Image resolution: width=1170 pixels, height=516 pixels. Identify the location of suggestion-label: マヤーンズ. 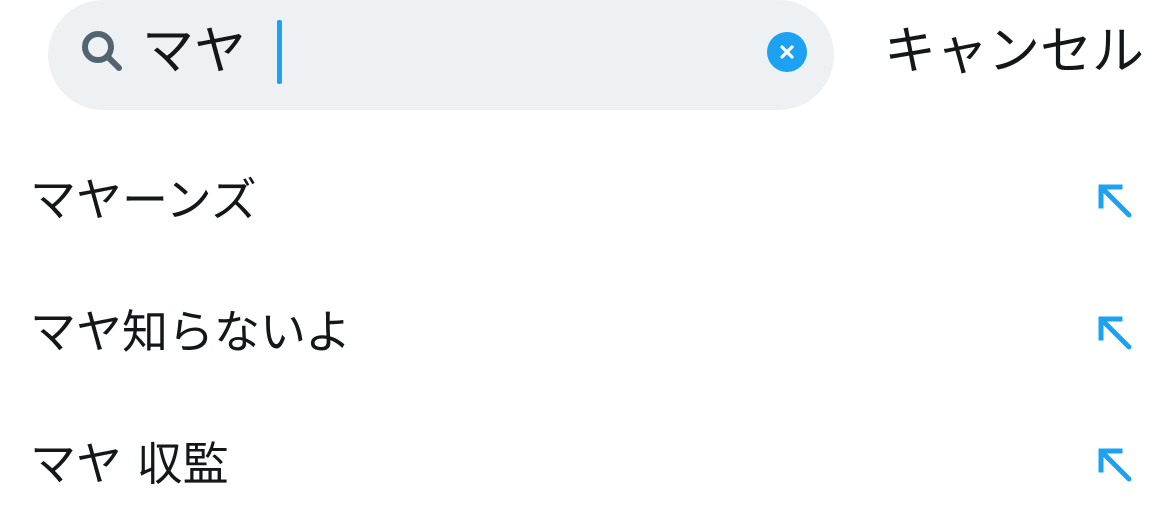
(143, 200).